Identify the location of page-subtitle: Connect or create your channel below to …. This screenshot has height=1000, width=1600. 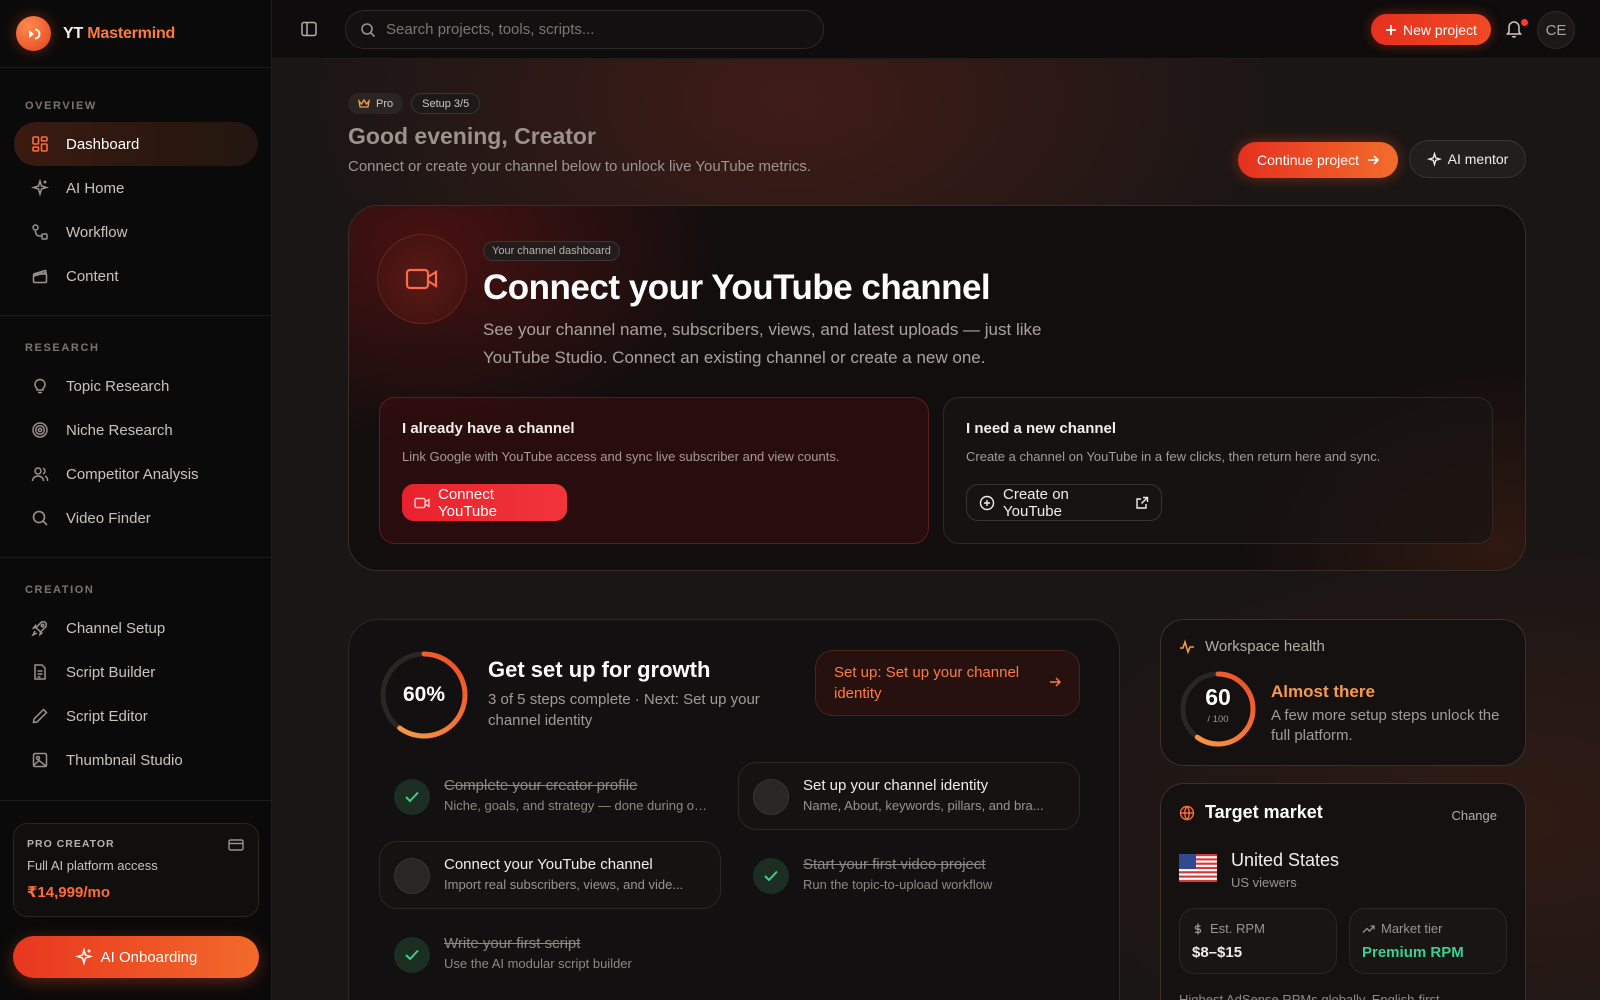
(580, 166).